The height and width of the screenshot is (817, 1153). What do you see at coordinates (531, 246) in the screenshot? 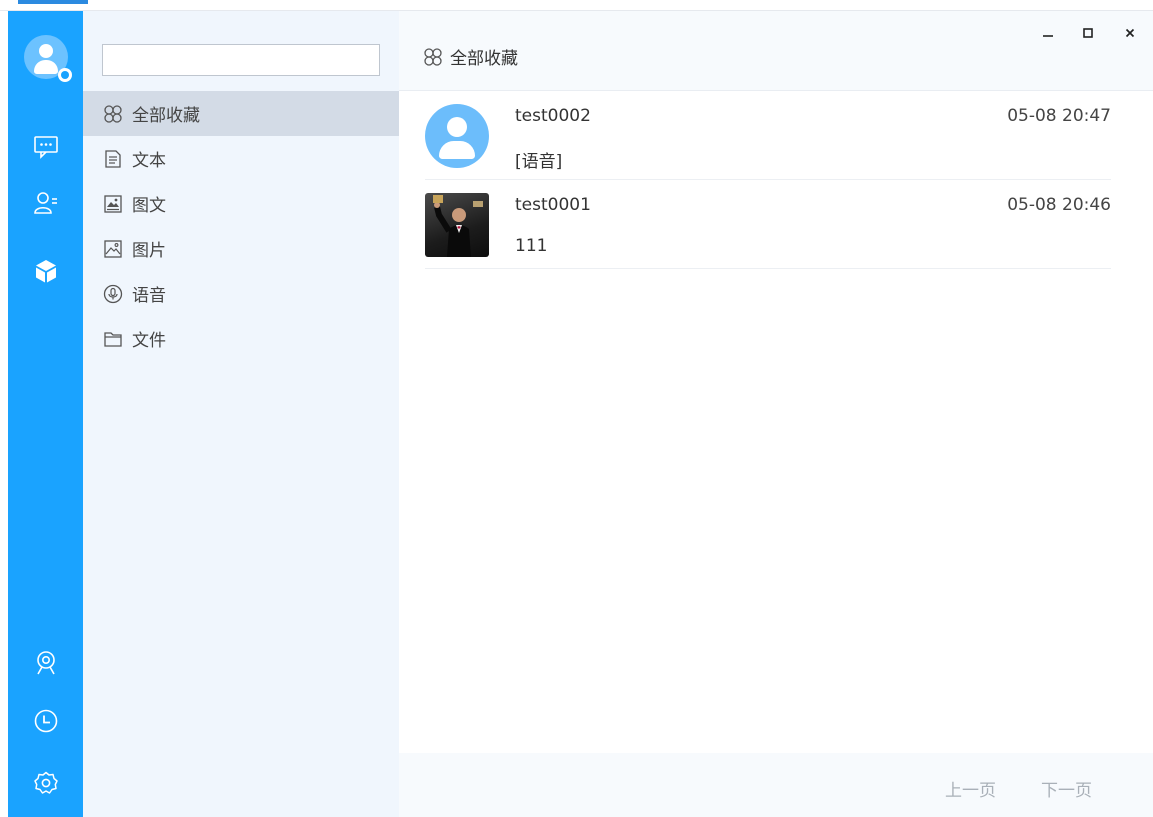
I see `item-message: 111` at bounding box center [531, 246].